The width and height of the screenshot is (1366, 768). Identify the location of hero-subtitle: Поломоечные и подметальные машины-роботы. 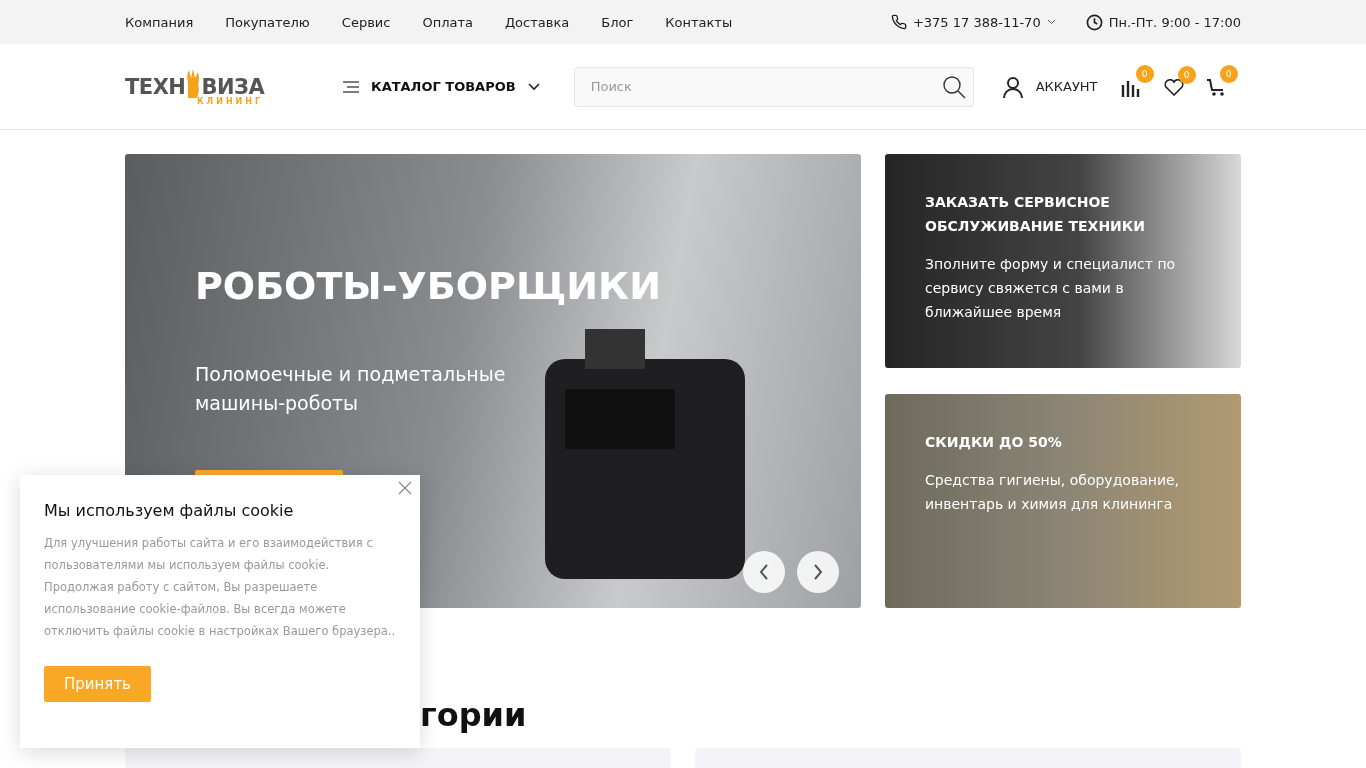
(351, 389).